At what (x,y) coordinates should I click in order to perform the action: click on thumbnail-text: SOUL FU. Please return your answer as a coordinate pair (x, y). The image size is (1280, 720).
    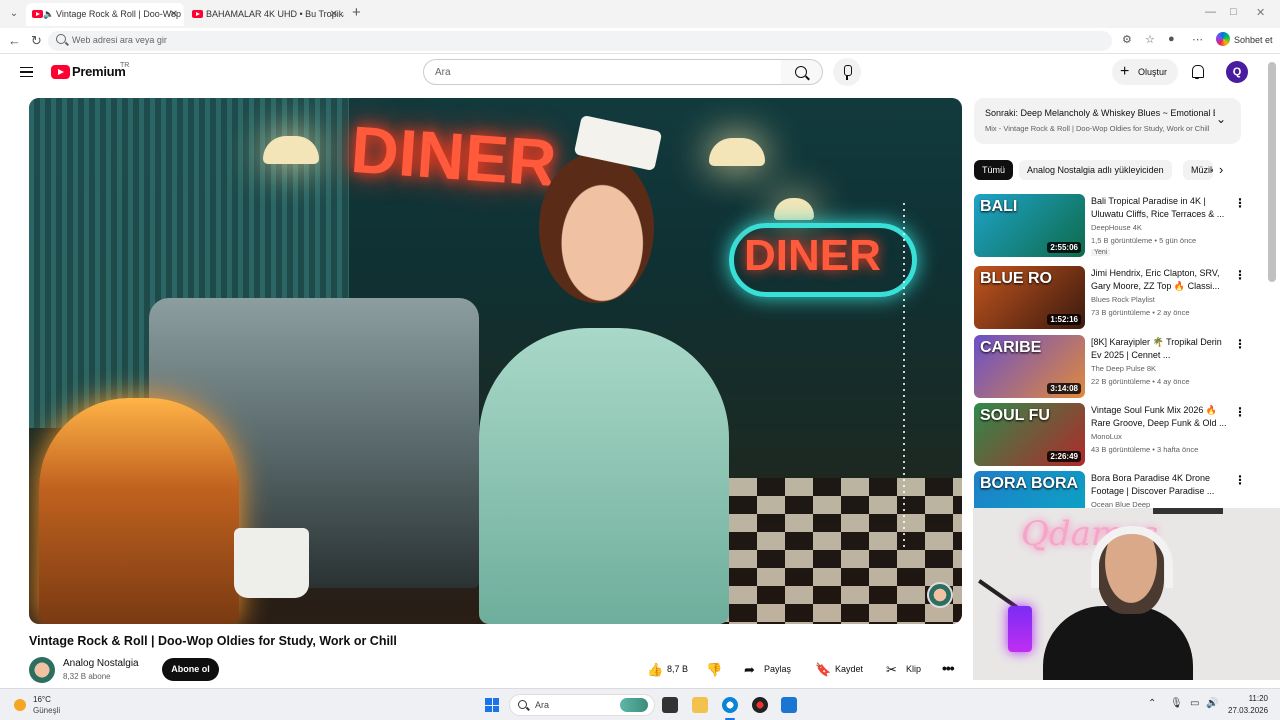
    Looking at the image, I should click on (1015, 415).